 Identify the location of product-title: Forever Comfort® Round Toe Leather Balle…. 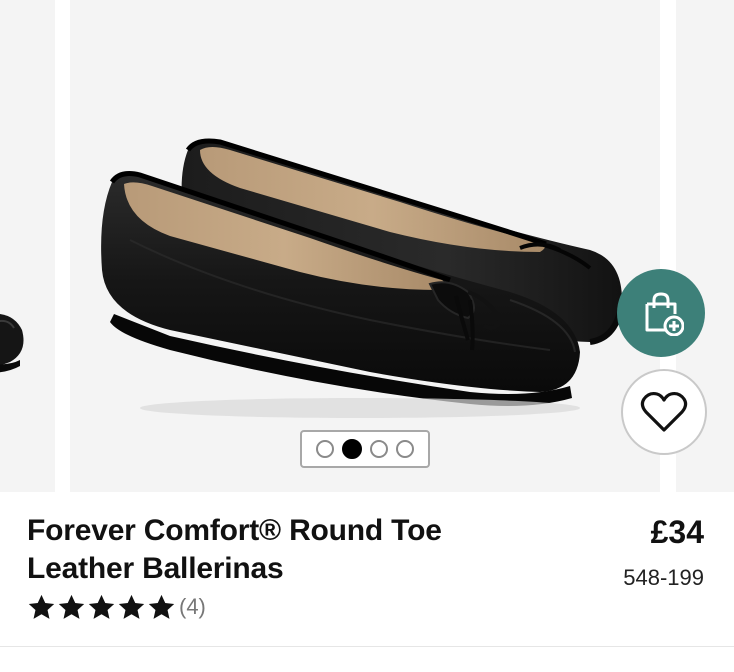
(262, 550).